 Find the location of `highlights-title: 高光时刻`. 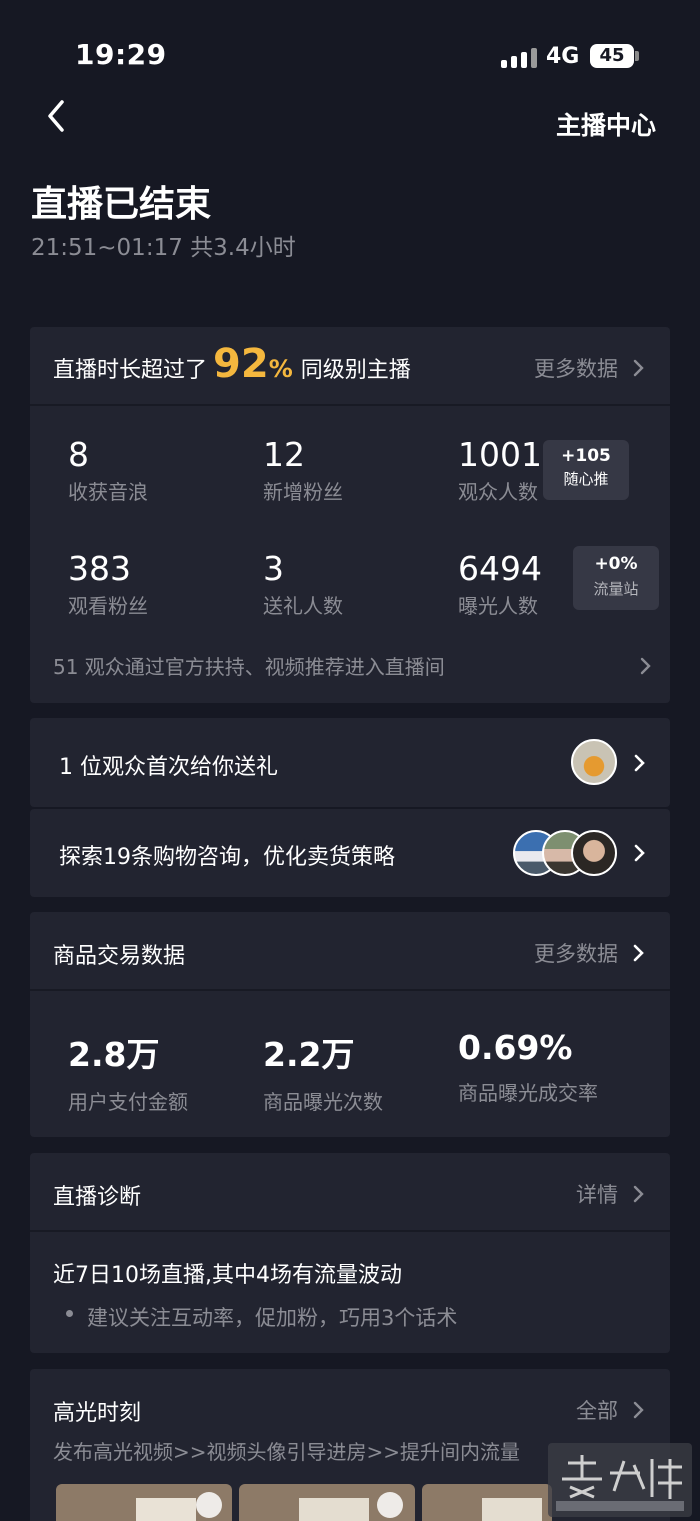

highlights-title: 高光时刻 is located at coordinates (97, 1413).